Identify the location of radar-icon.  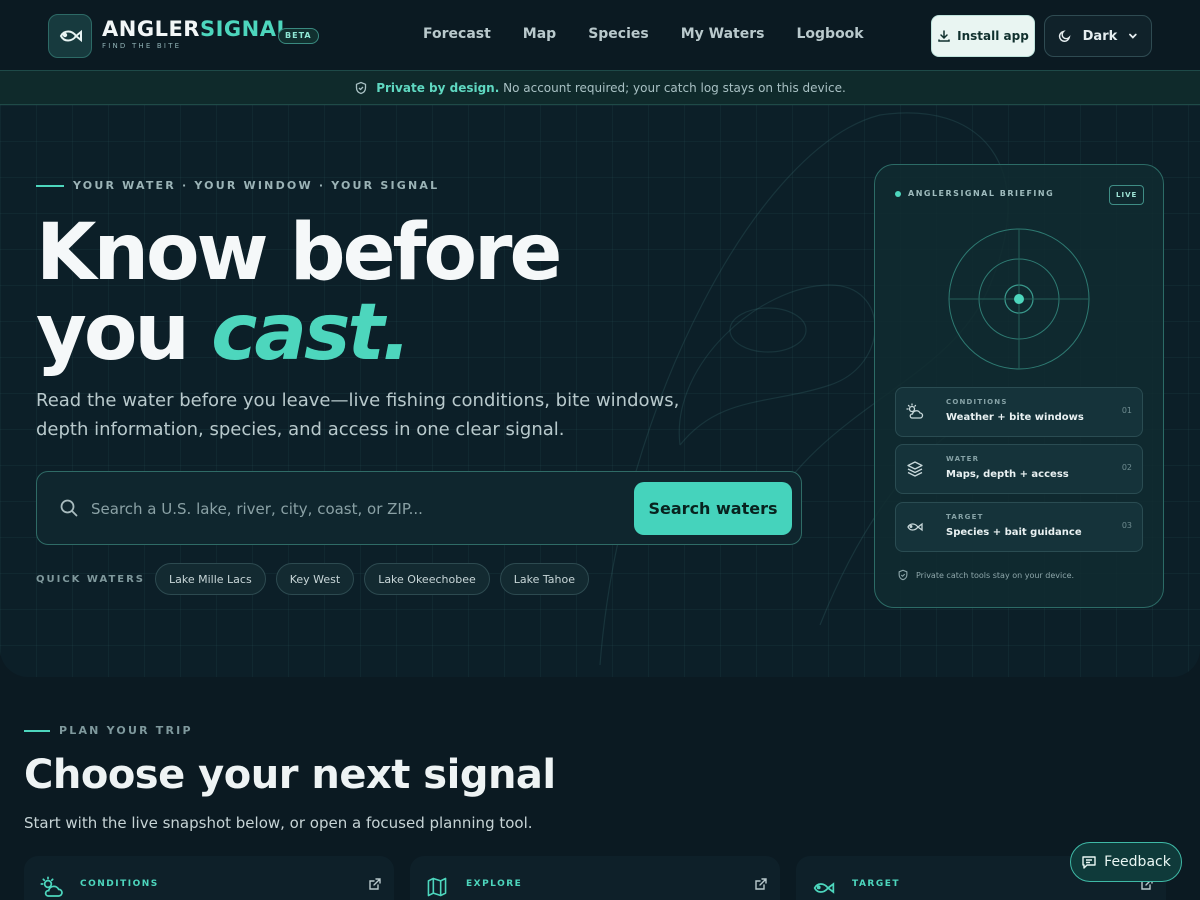
(1019, 299).